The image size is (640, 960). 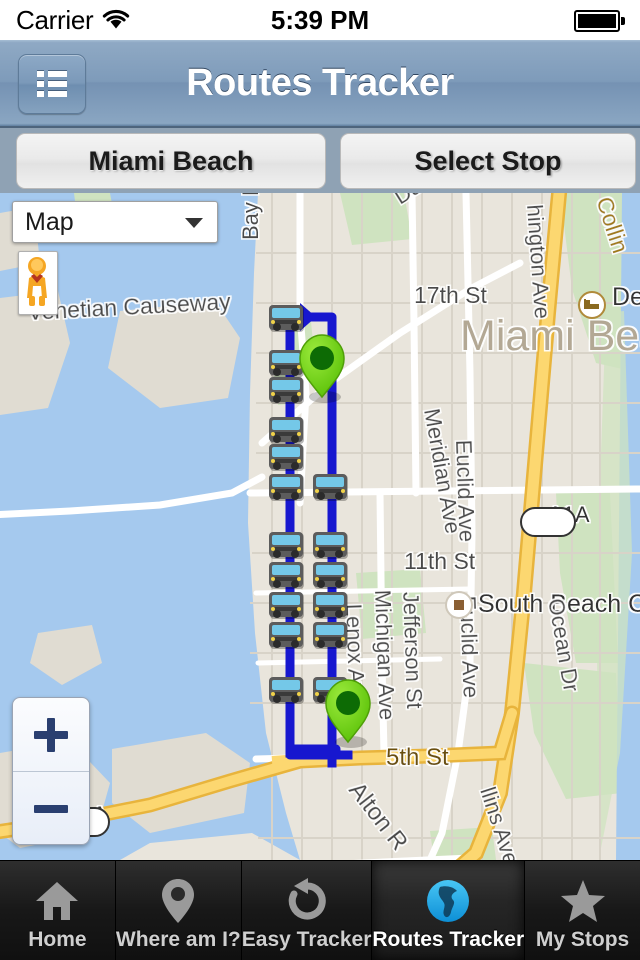 I want to click on tab-my-stops: My Stops, so click(x=582, y=910).